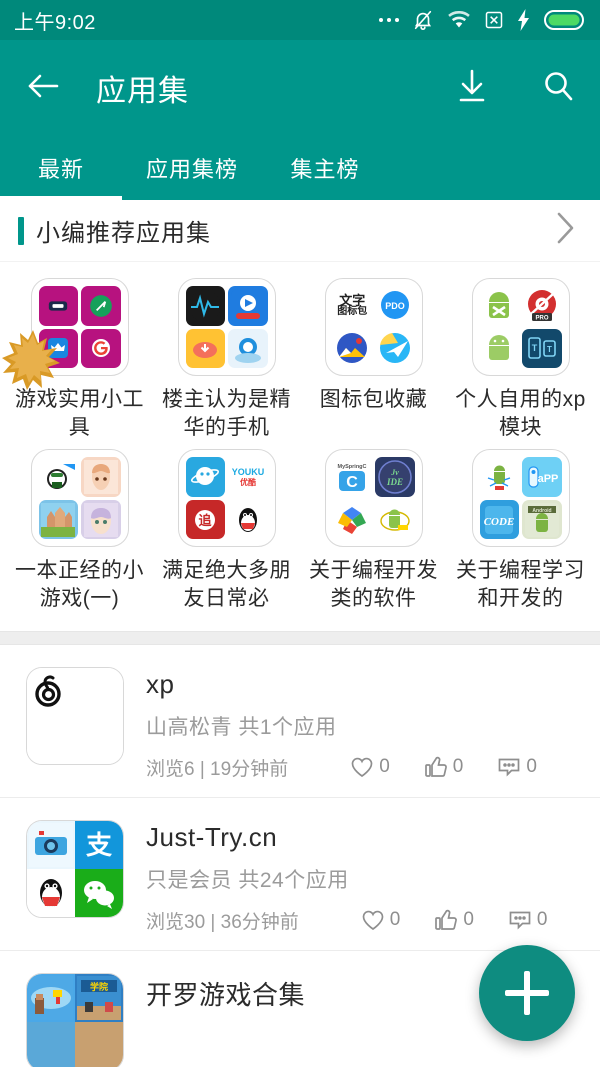 The width and height of the screenshot is (600, 1067). Describe the element at coordinates (499, 522) in the screenshot. I see `svg-text: CODE` at that location.